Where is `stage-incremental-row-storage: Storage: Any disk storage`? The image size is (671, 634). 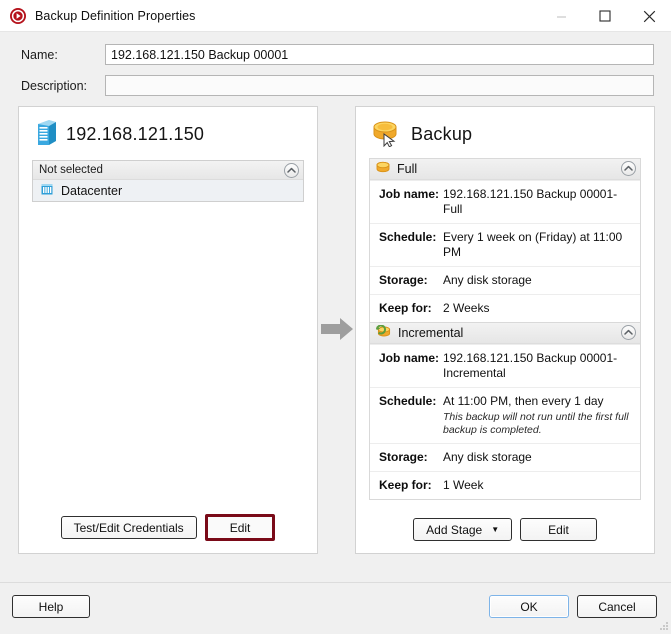 stage-incremental-row-storage: Storage: Any disk storage is located at coordinates (505, 457).